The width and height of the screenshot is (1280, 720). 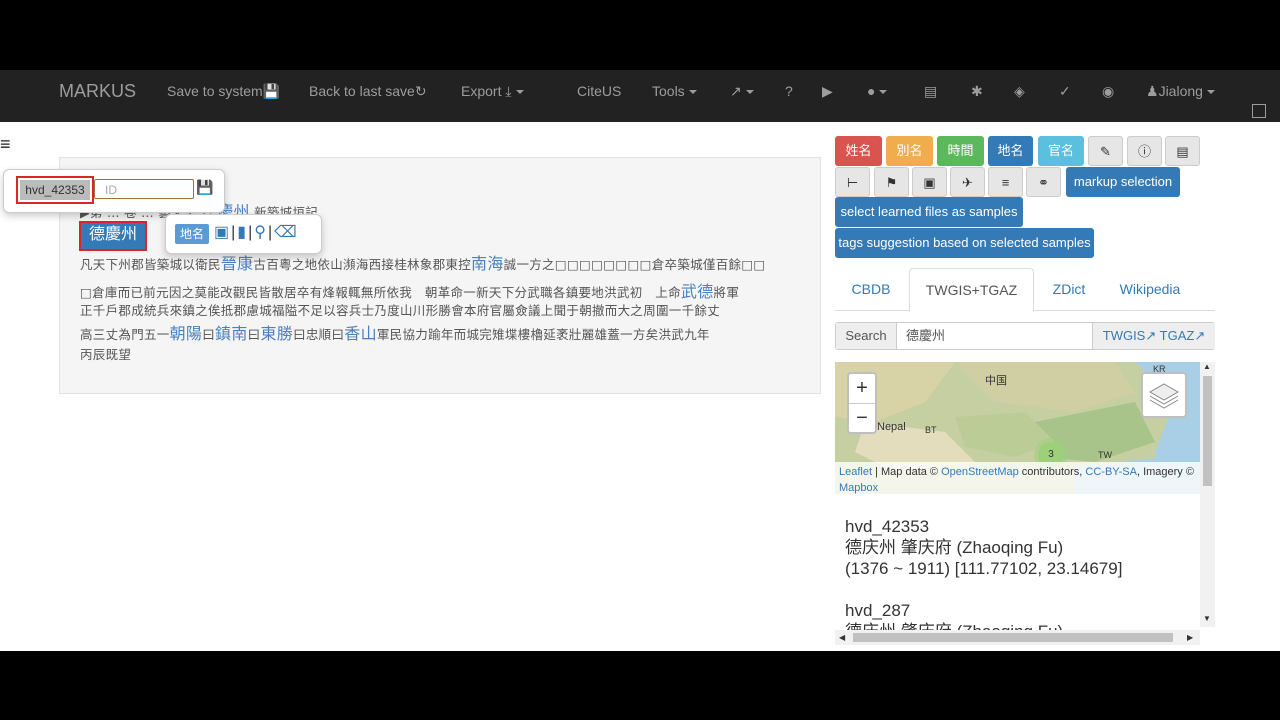 What do you see at coordinates (186, 333) in the screenshot?
I see `place-mark: 朝陽` at bounding box center [186, 333].